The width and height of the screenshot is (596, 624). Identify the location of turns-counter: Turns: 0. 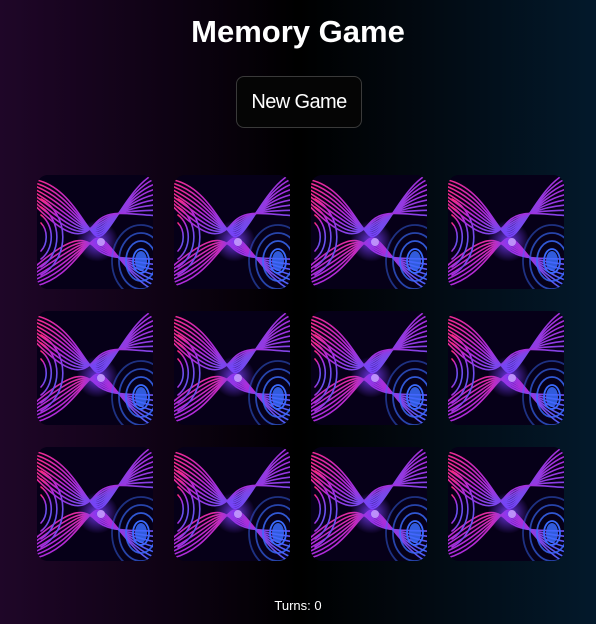
(298, 605).